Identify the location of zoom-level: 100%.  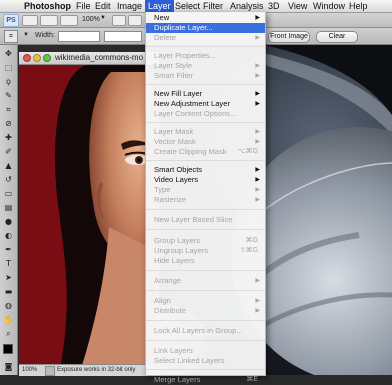
(91, 20).